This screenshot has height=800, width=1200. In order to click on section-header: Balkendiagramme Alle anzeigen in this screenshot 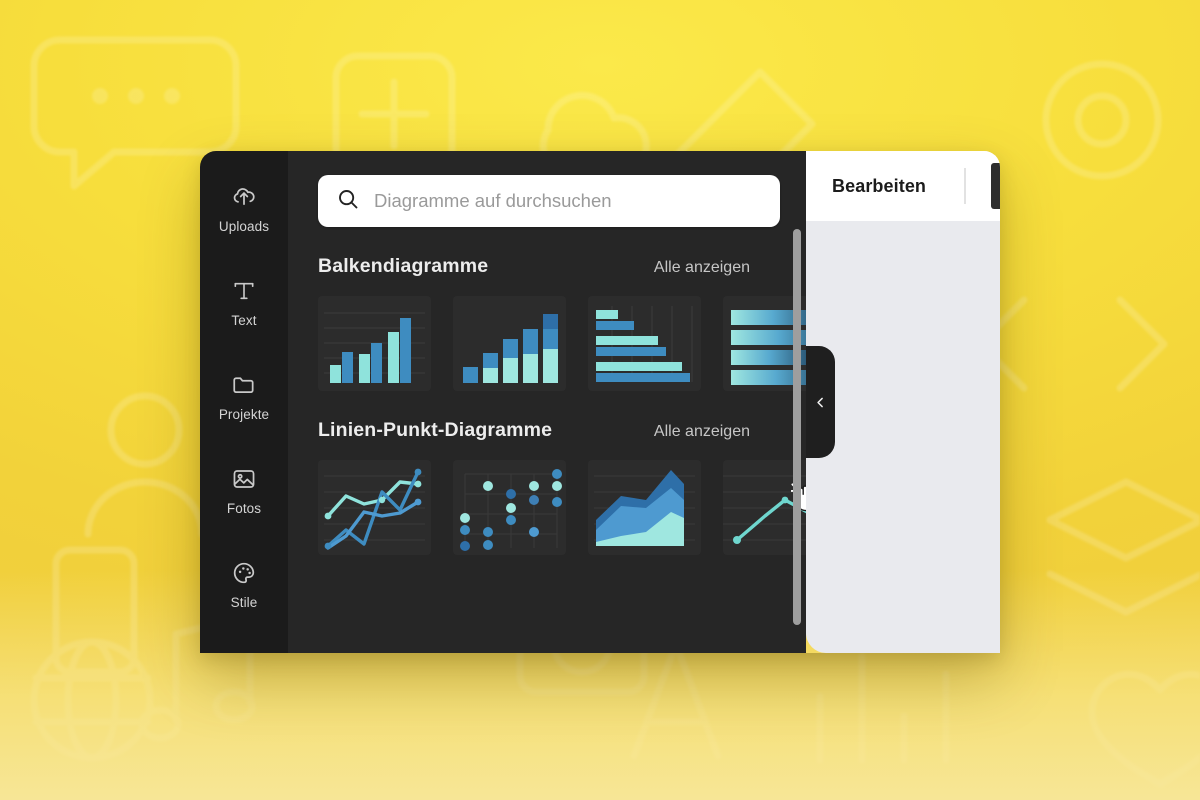, I will do `click(549, 266)`.